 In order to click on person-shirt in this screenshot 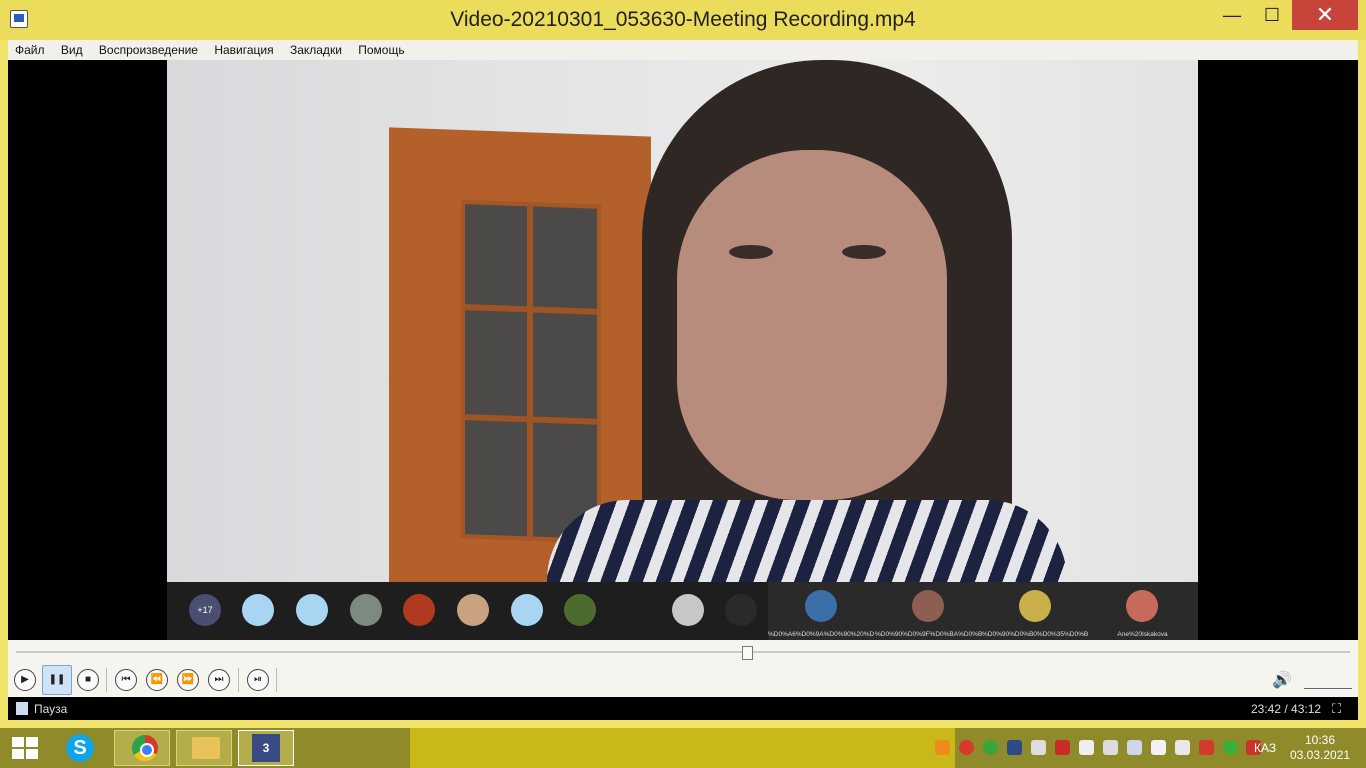, I will do `click(807, 541)`.